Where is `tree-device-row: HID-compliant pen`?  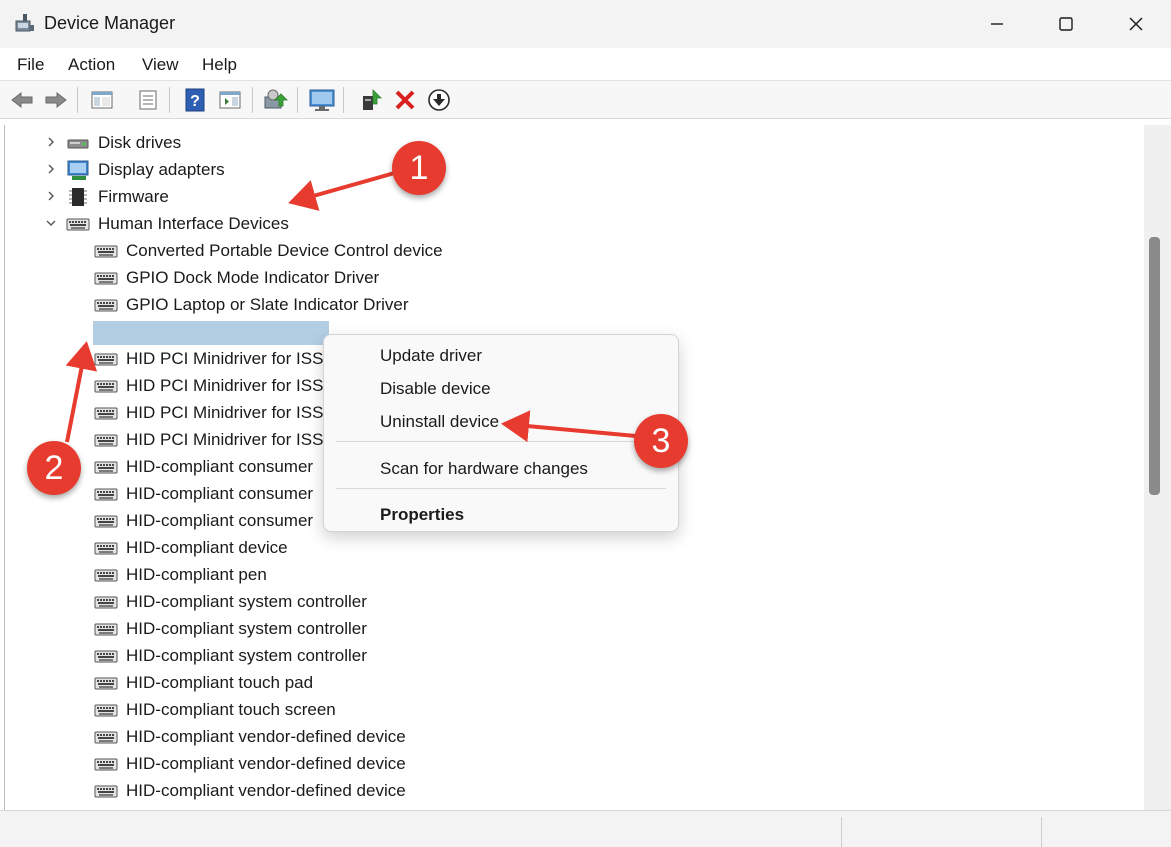 tree-device-row: HID-compliant pen is located at coordinates (305, 574).